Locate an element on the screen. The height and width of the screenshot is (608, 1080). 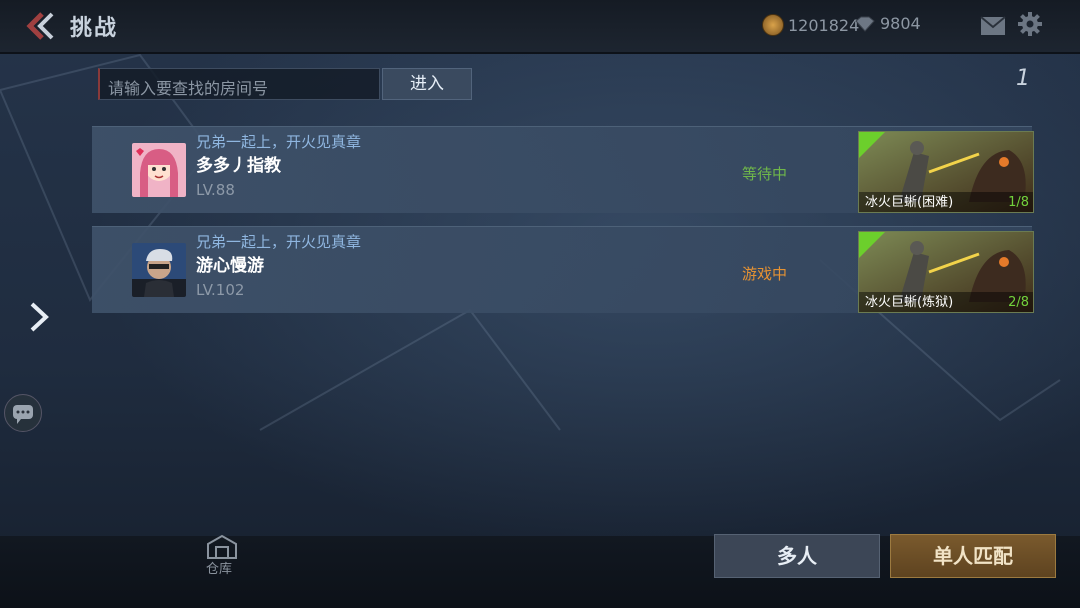
chat-bubble-icon is located at coordinates (23, 414).